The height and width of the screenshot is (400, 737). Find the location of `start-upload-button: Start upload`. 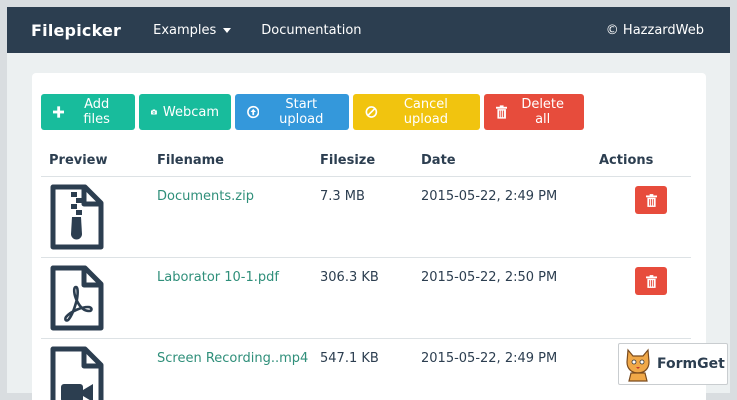

start-upload-button: Start upload is located at coordinates (292, 112).